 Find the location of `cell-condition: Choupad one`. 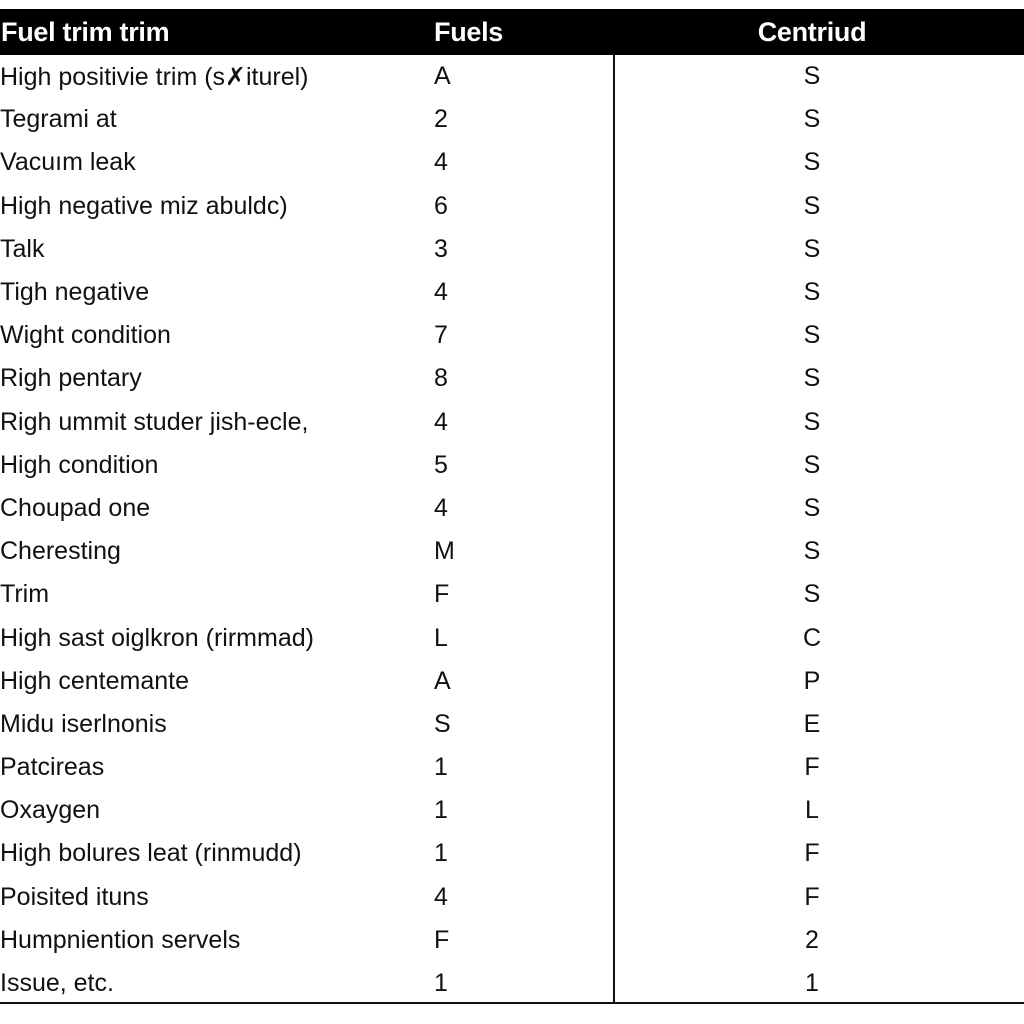

cell-condition: Choupad one is located at coordinates (75, 507).